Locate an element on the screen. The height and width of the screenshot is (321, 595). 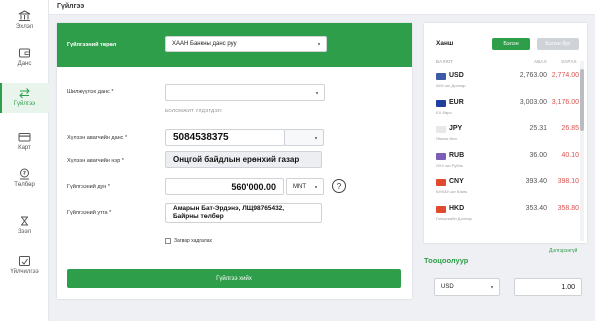
sell-rate: 2,774.00 is located at coordinates (565, 75).